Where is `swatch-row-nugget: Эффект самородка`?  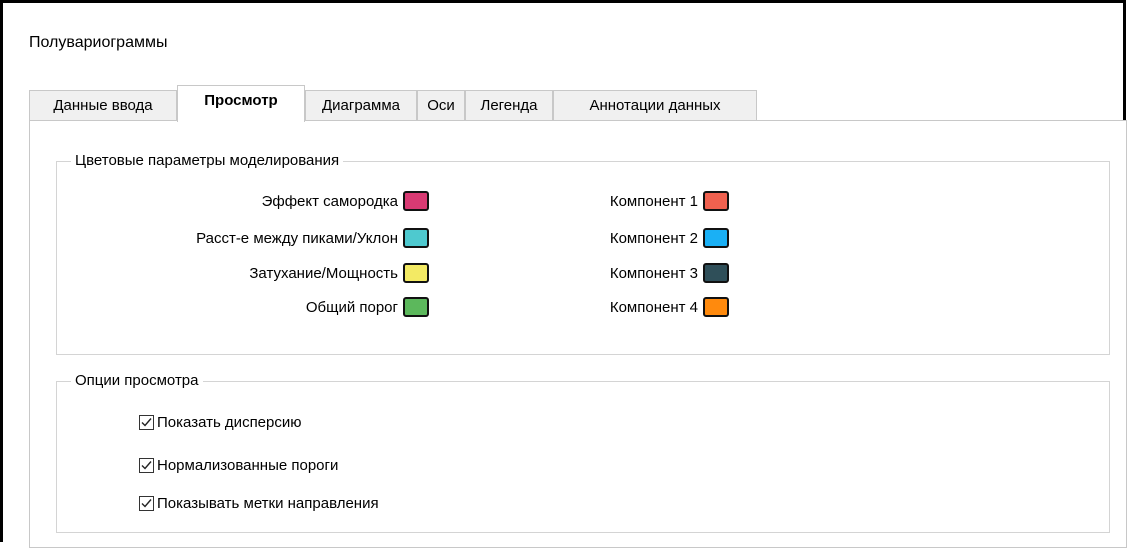 swatch-row-nugget: Эффект самородка is located at coordinates (345, 201).